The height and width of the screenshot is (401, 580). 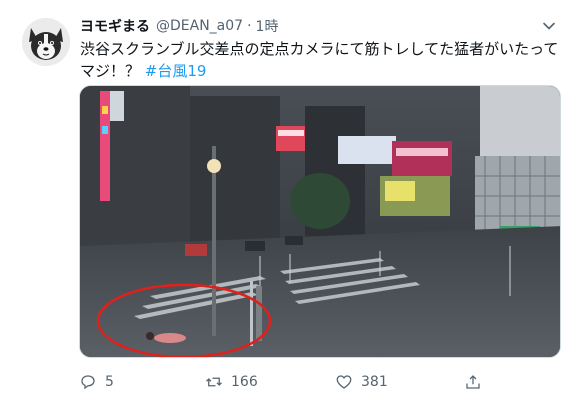 What do you see at coordinates (314, 382) in the screenshot?
I see `tweet-actions: 5 166 381` at bounding box center [314, 382].